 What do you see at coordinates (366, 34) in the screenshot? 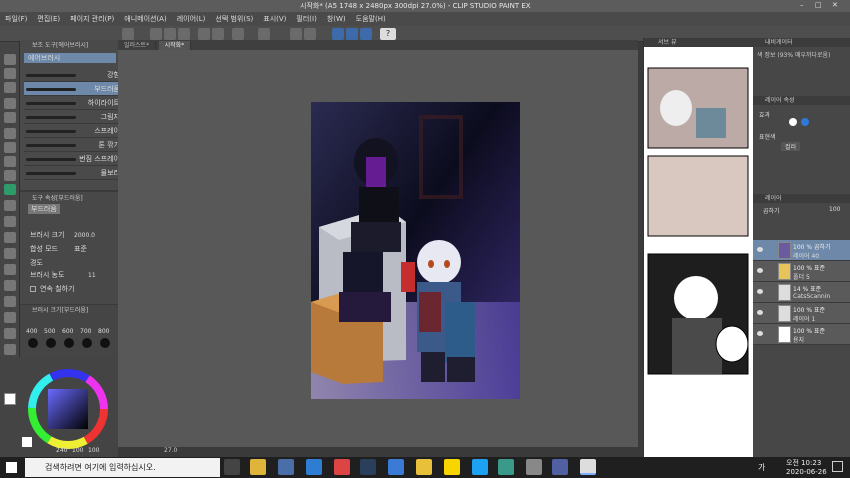
I see `snap-special-icon` at bounding box center [366, 34].